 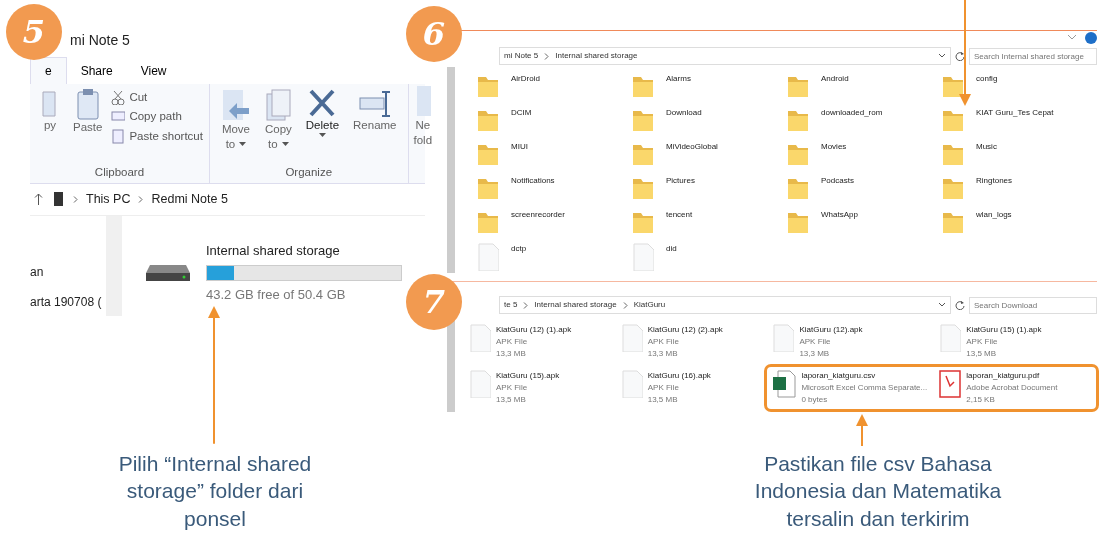 I want to click on folder-item: dctp, so click(x=554, y=255).